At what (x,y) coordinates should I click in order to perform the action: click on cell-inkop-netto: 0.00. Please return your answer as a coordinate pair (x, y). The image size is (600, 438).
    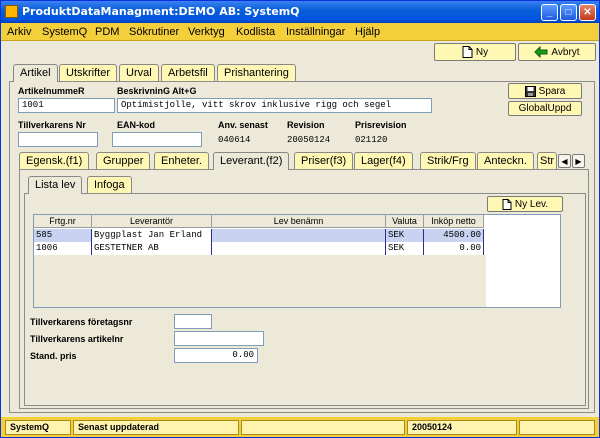
    Looking at the image, I should click on (454, 248).